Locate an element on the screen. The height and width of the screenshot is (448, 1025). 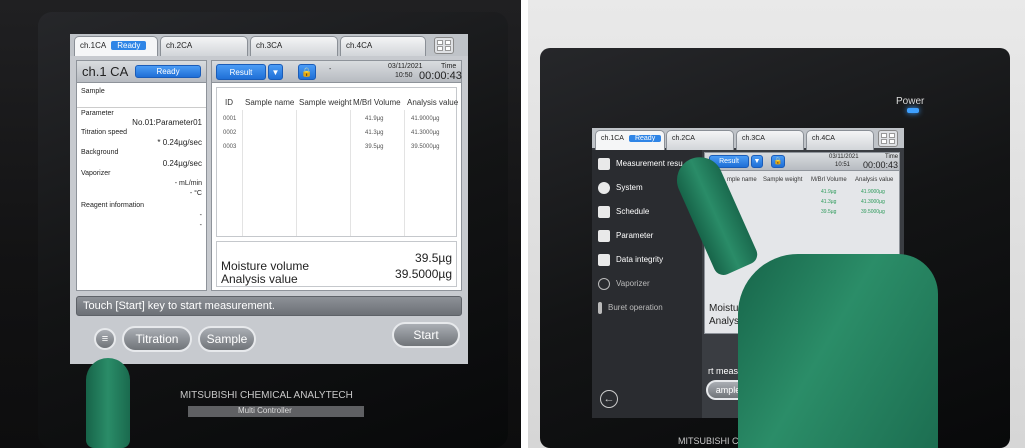
parameter-value: No.01:Parameter01 is located at coordinates (167, 122).